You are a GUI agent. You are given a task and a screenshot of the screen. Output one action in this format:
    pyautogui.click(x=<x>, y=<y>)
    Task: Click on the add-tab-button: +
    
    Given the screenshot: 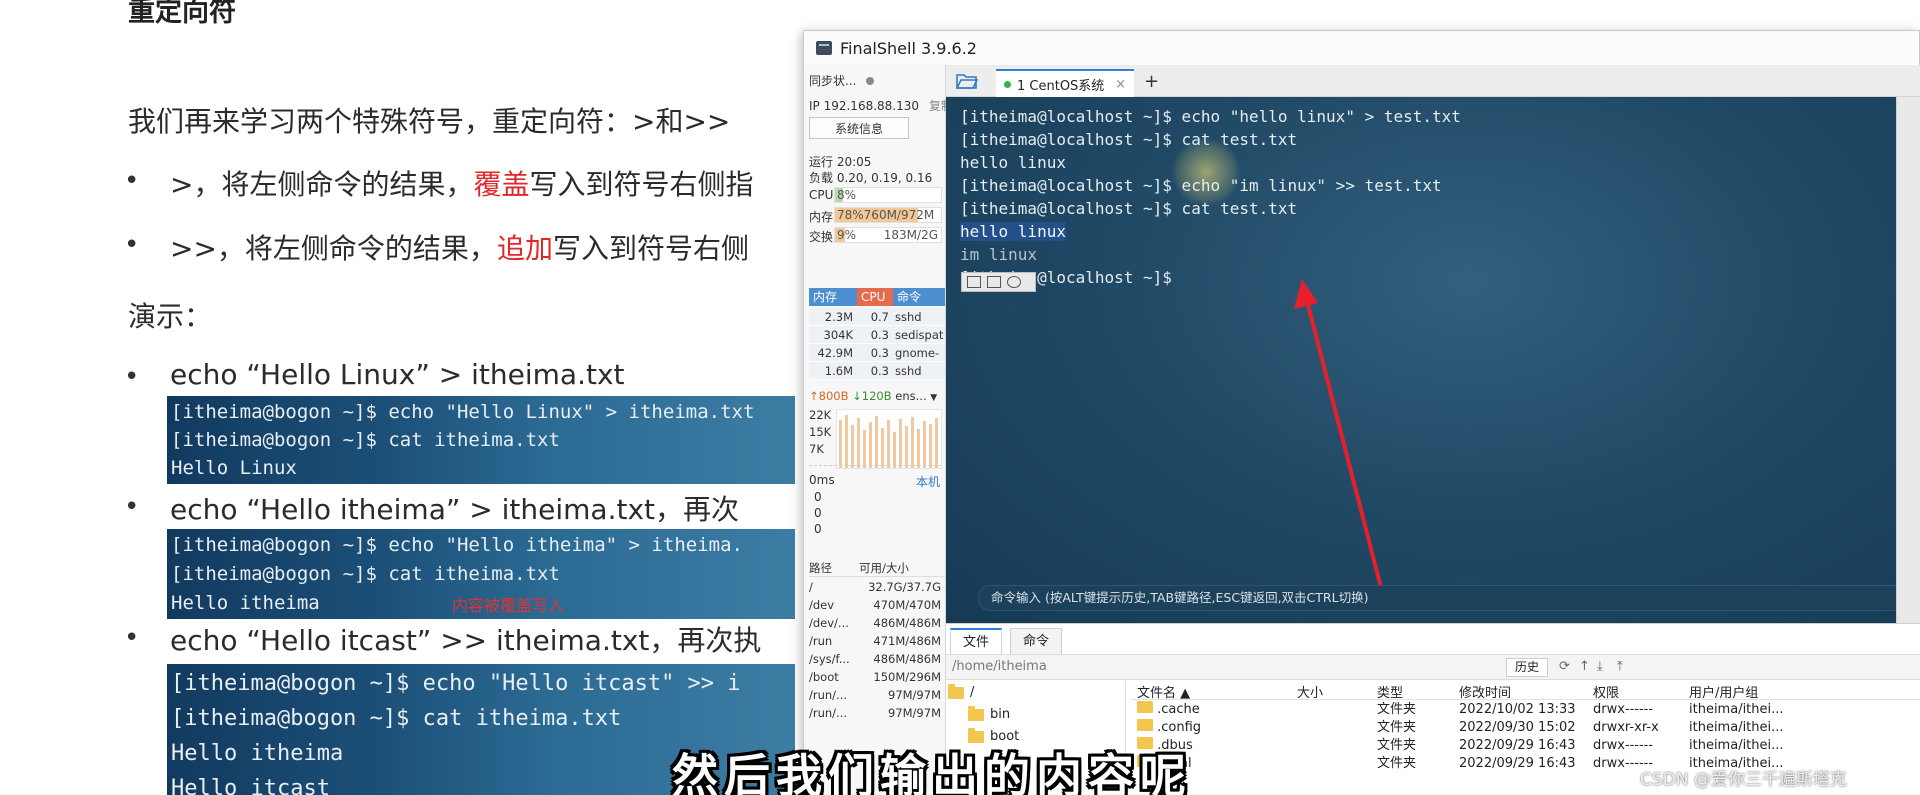 What is the action you would take?
    pyautogui.click(x=1151, y=81)
    